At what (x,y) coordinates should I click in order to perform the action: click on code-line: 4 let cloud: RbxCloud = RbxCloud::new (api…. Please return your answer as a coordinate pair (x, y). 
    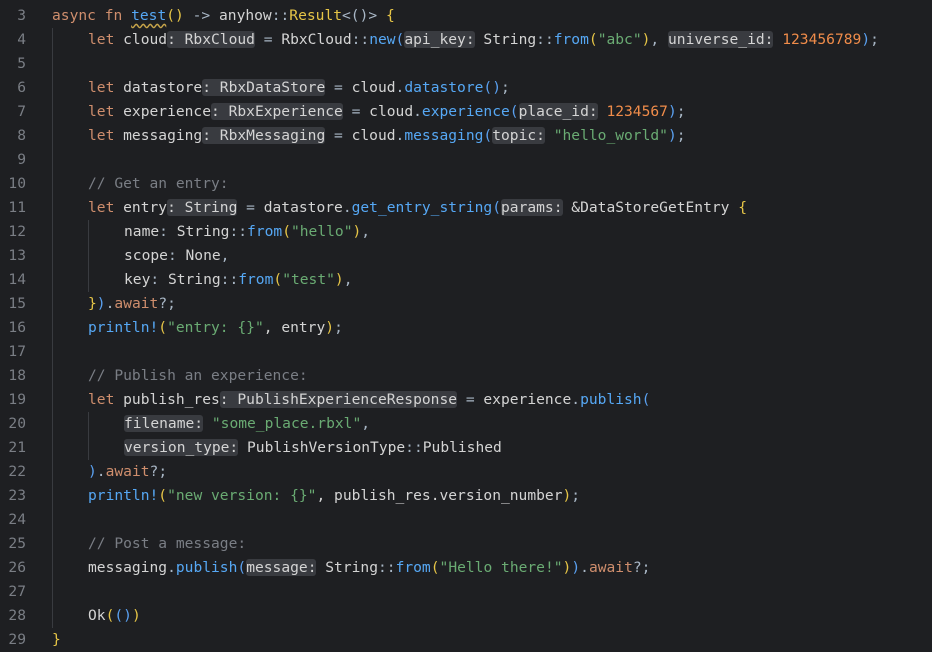
    Looking at the image, I should click on (466, 40).